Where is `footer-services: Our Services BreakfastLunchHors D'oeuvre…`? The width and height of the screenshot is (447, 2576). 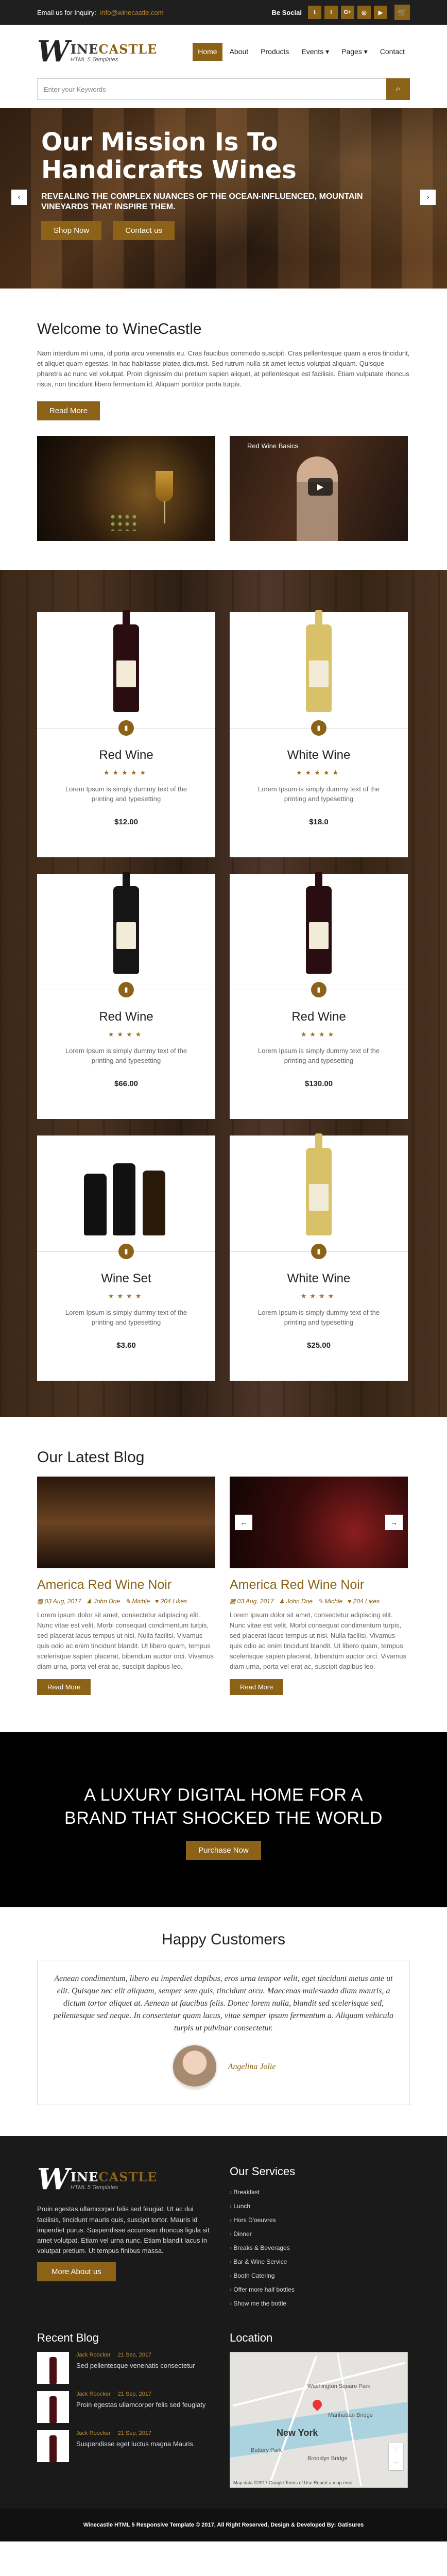 footer-services: Our Services BreakfastLunchHors D'oeuvre… is located at coordinates (319, 2238).